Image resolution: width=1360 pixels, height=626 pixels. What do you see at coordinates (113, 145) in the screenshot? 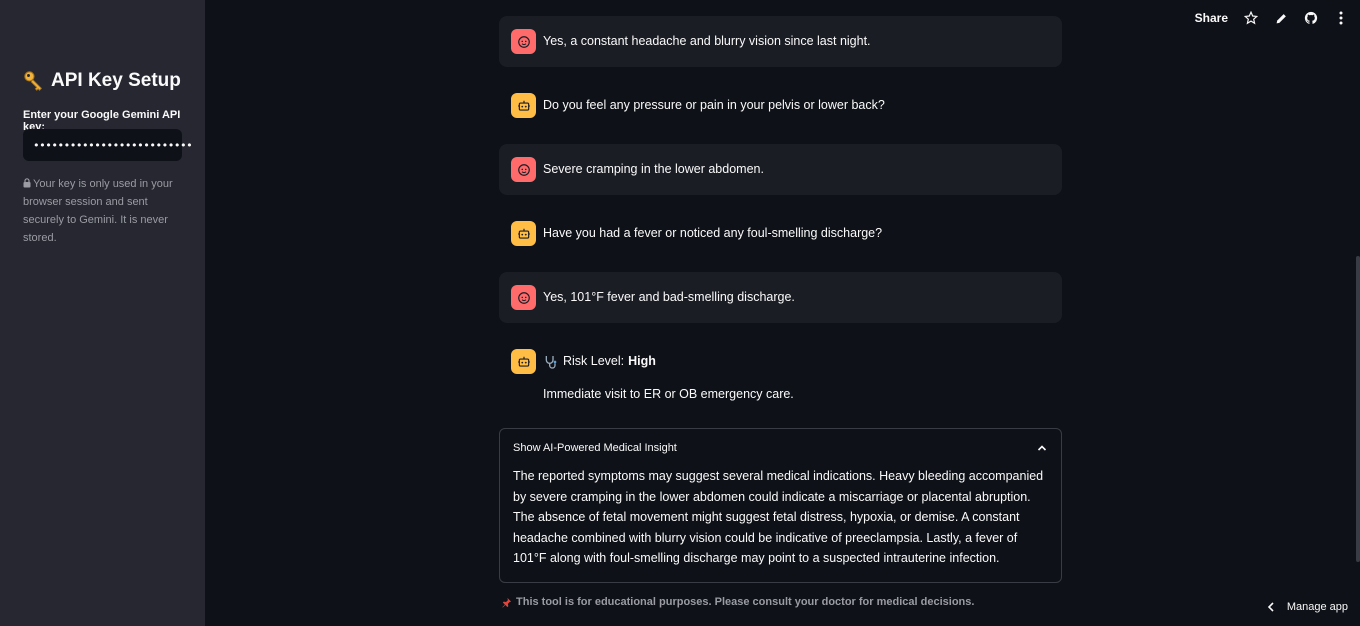
I see `api-key-value: ••••••••••••••••••••••••••` at bounding box center [113, 145].